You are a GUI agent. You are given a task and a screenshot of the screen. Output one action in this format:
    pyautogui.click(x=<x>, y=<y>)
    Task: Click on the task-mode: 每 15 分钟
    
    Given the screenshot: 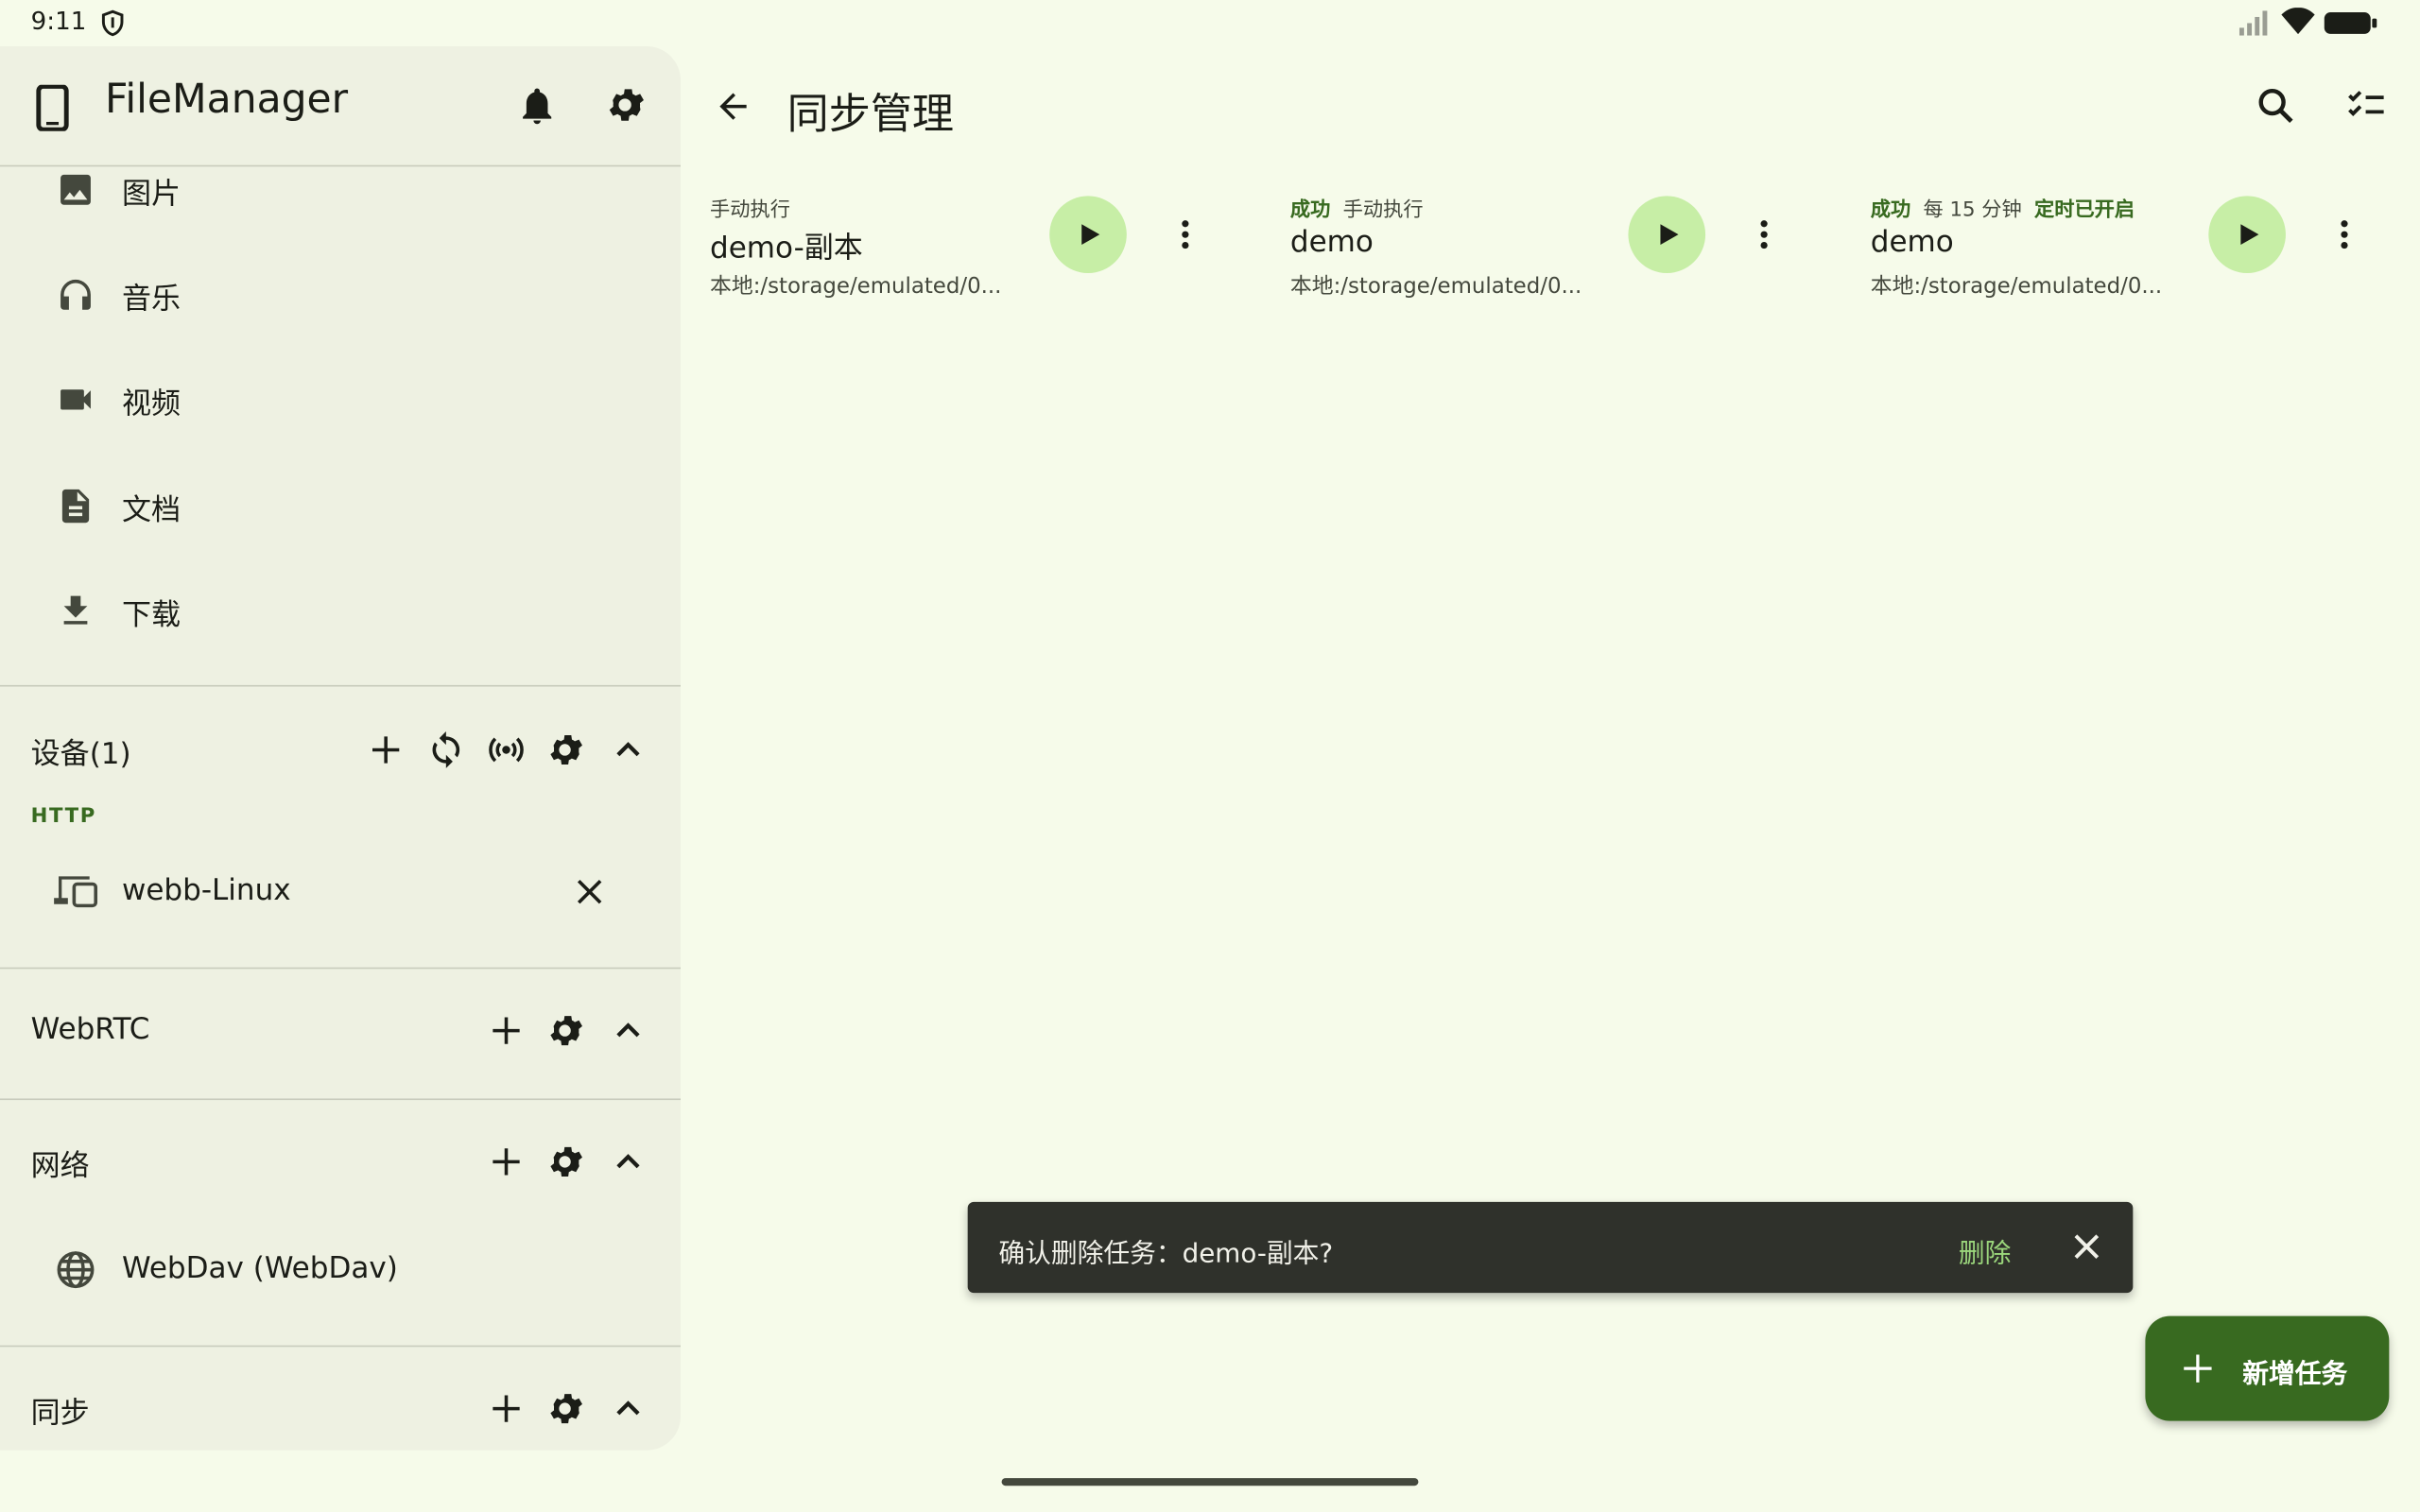 What is the action you would take?
    pyautogui.click(x=1972, y=210)
    